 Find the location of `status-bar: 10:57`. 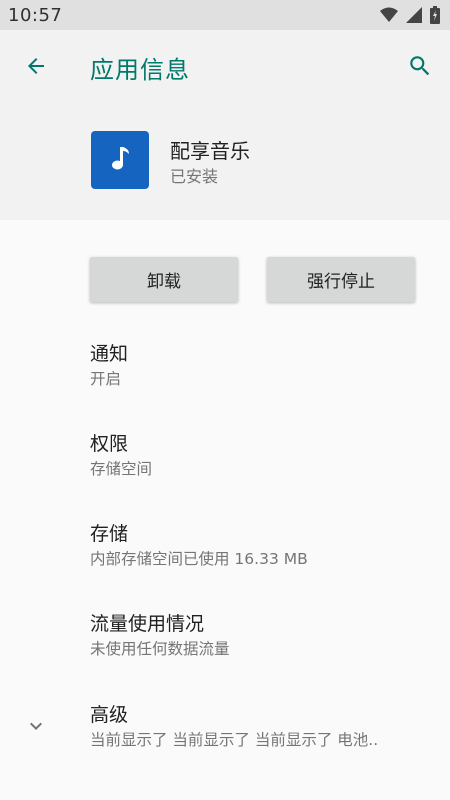

status-bar: 10:57 is located at coordinates (225, 15).